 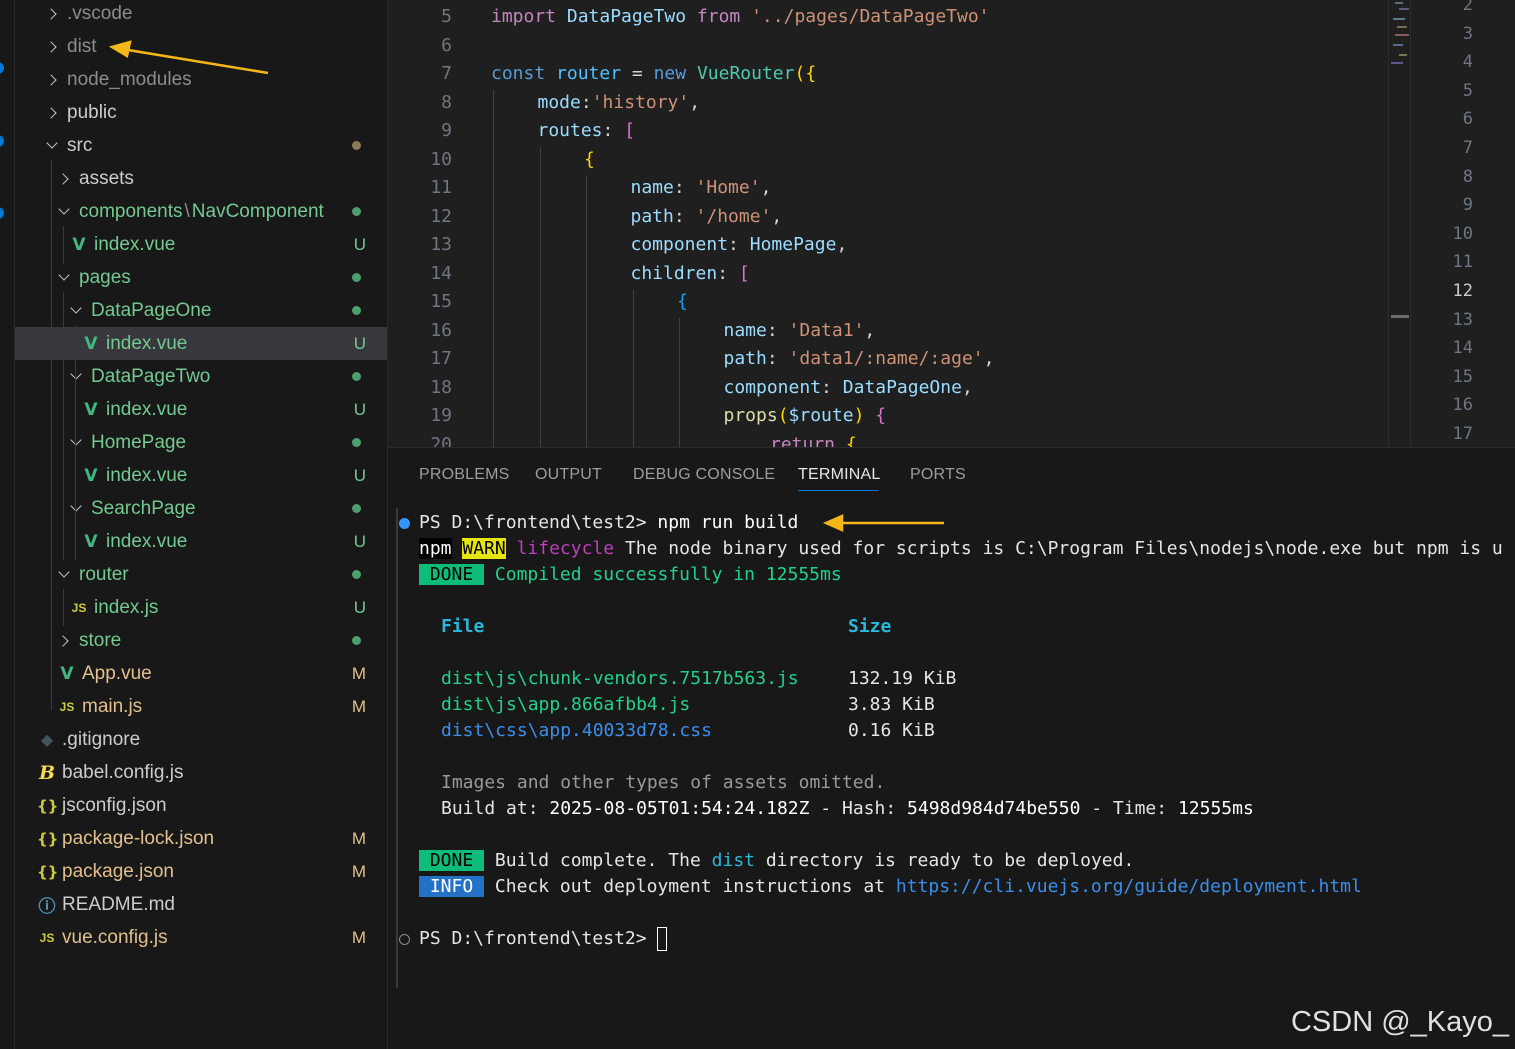 What do you see at coordinates (201, 376) in the screenshot?
I see `explorer-folder: DataPageTwo` at bounding box center [201, 376].